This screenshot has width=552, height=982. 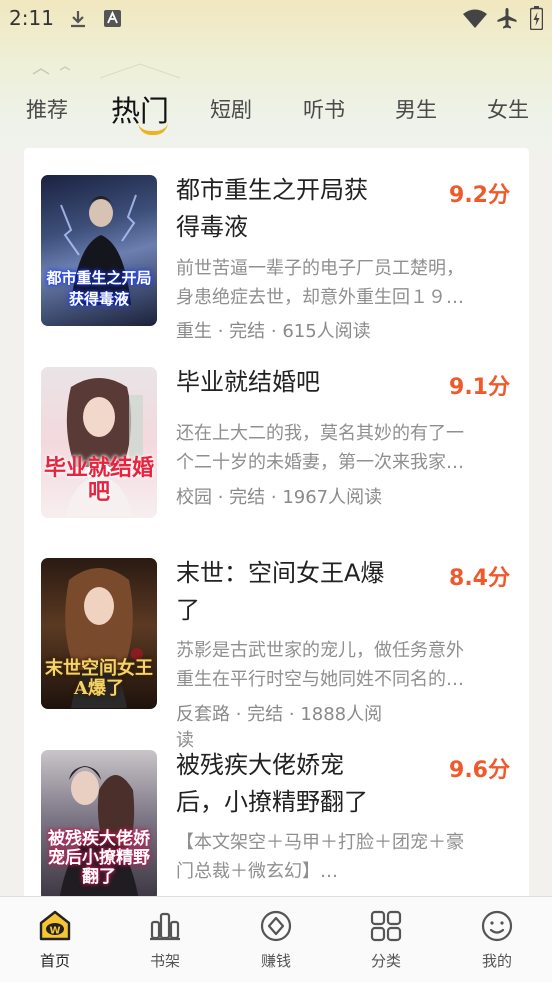 What do you see at coordinates (496, 961) in the screenshot?
I see `nav-label: 我的` at bounding box center [496, 961].